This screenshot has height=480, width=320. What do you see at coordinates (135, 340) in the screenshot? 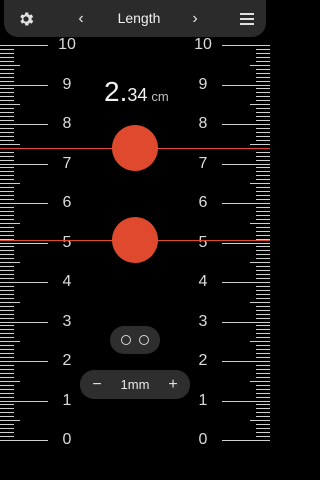
I see `toggle-view-button` at bounding box center [135, 340].